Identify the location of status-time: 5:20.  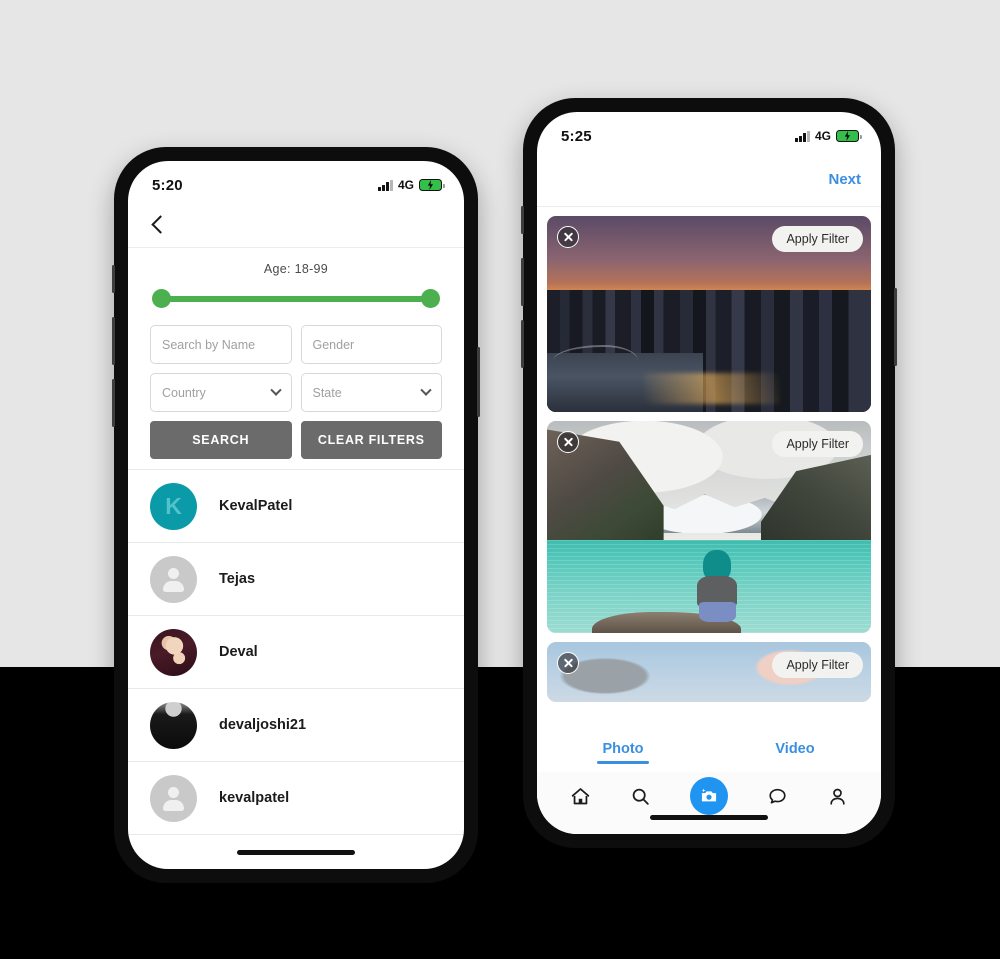
(167, 185).